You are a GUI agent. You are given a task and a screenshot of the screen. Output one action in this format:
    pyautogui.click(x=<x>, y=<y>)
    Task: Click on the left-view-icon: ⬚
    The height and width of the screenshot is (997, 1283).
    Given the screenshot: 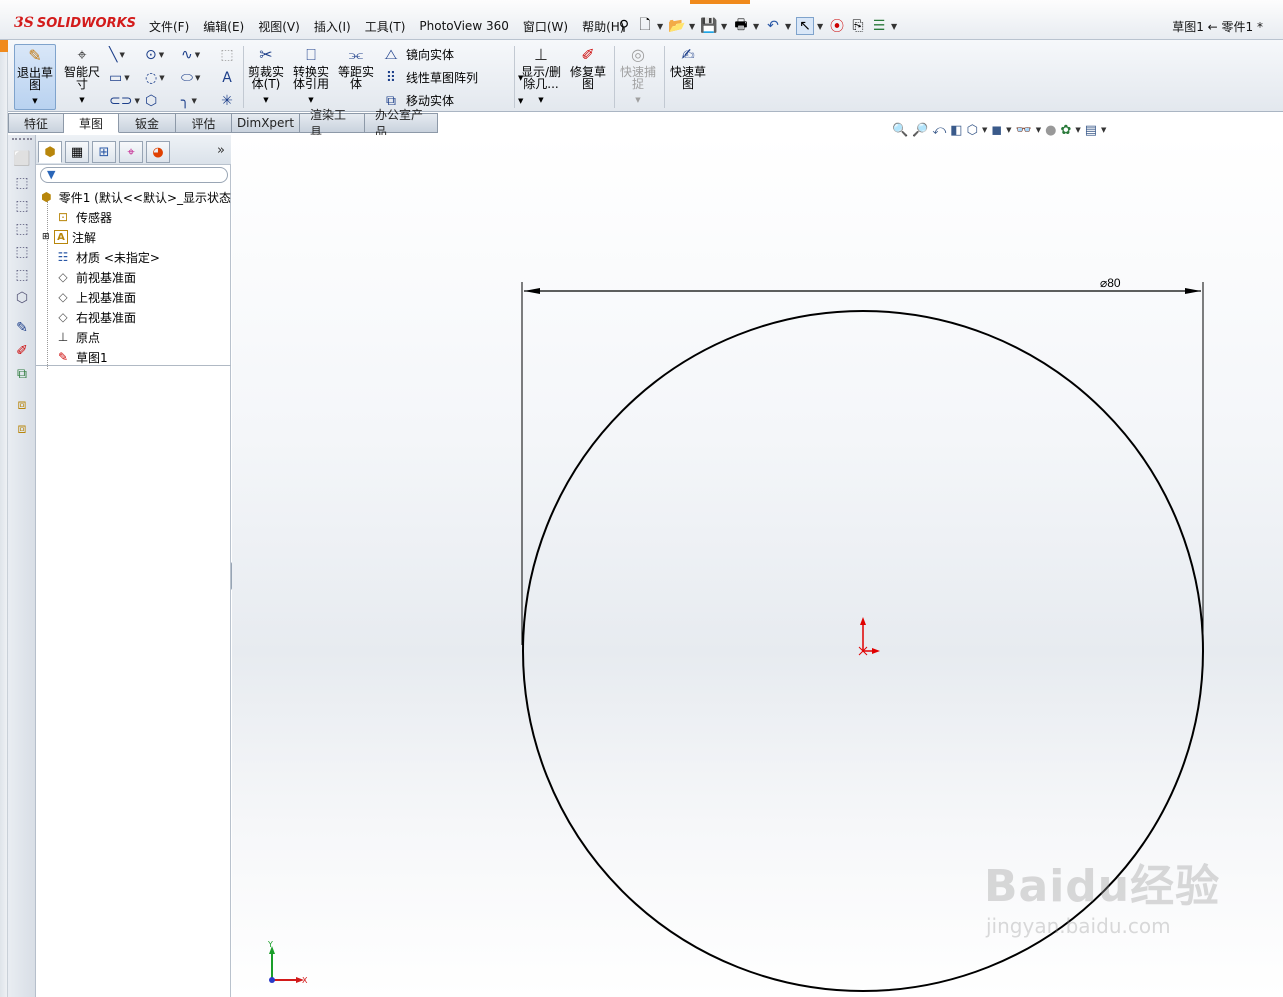 What is the action you would take?
    pyautogui.click(x=22, y=206)
    